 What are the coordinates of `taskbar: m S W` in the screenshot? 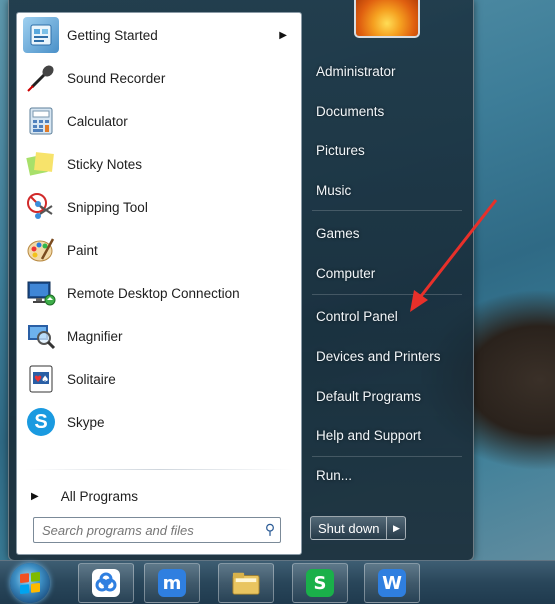 It's located at (277, 582).